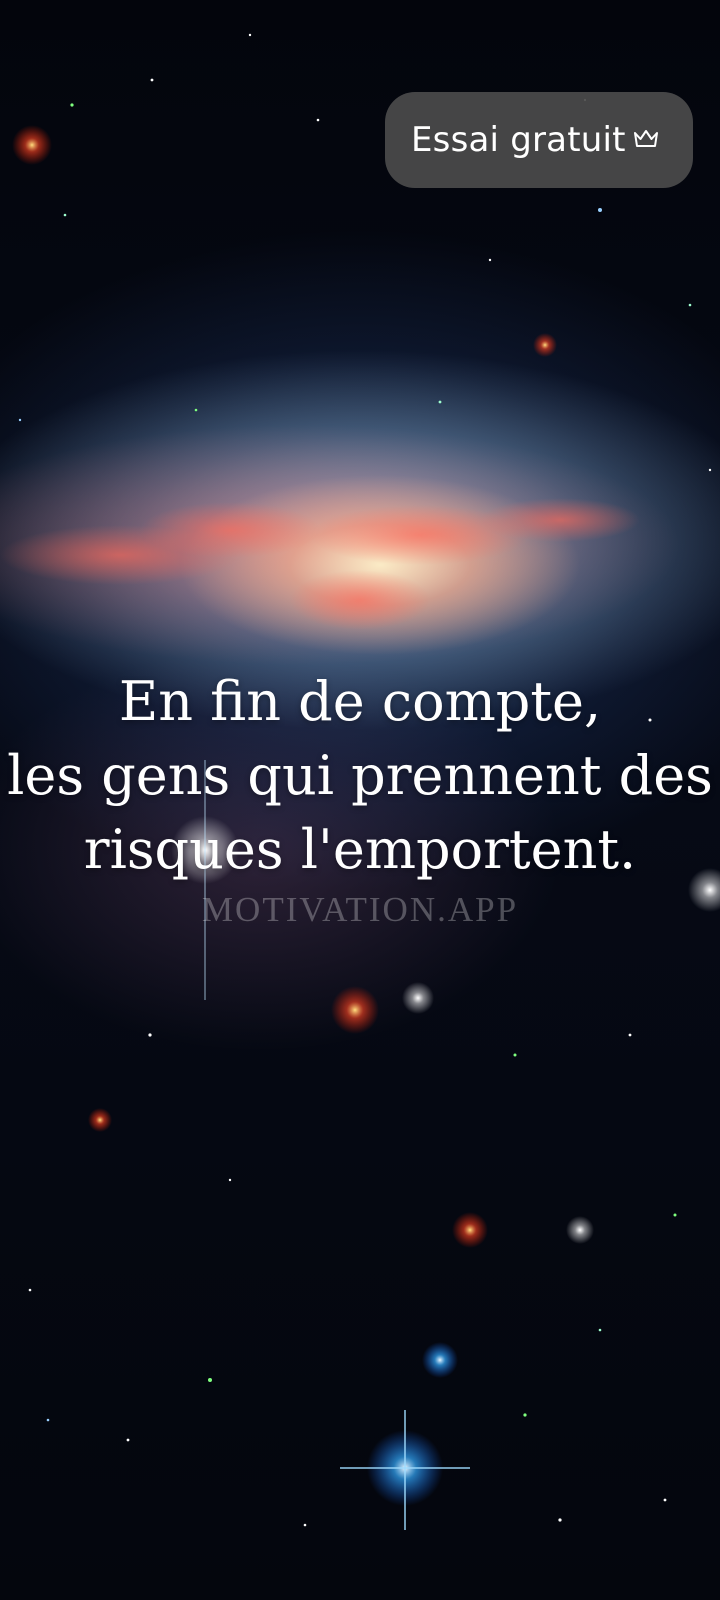 The height and width of the screenshot is (1600, 720). Describe the element at coordinates (360, 701) in the screenshot. I see `quote-line: En fin de compte,` at that location.